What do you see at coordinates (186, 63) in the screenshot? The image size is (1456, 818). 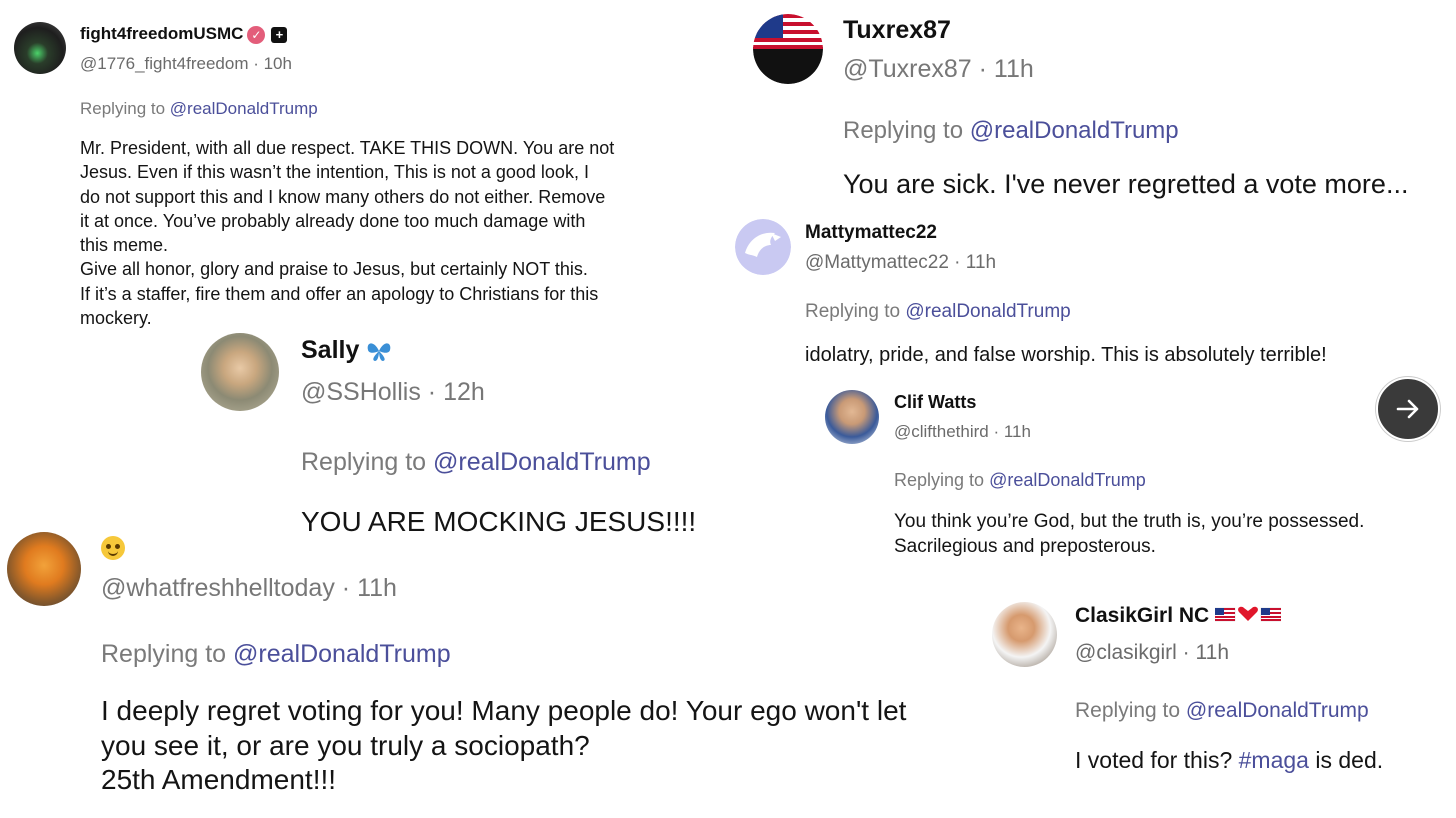 I see `handle-and-time: @1776_fight4freedom · 10h` at bounding box center [186, 63].